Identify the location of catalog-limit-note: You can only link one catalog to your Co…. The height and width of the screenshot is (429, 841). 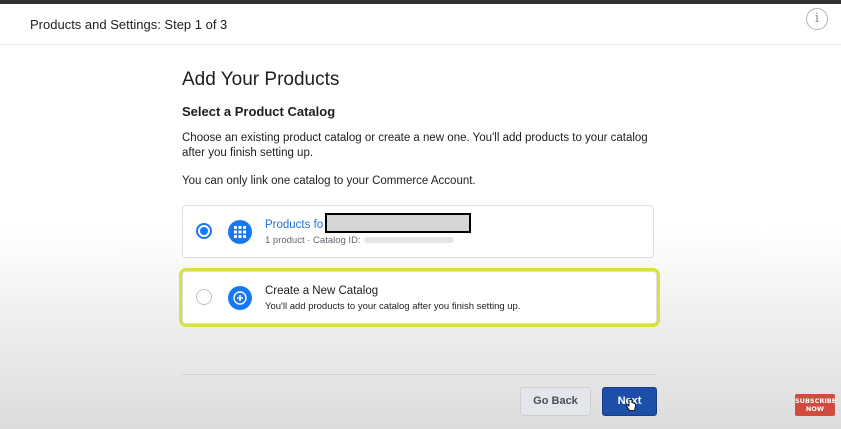
(329, 181).